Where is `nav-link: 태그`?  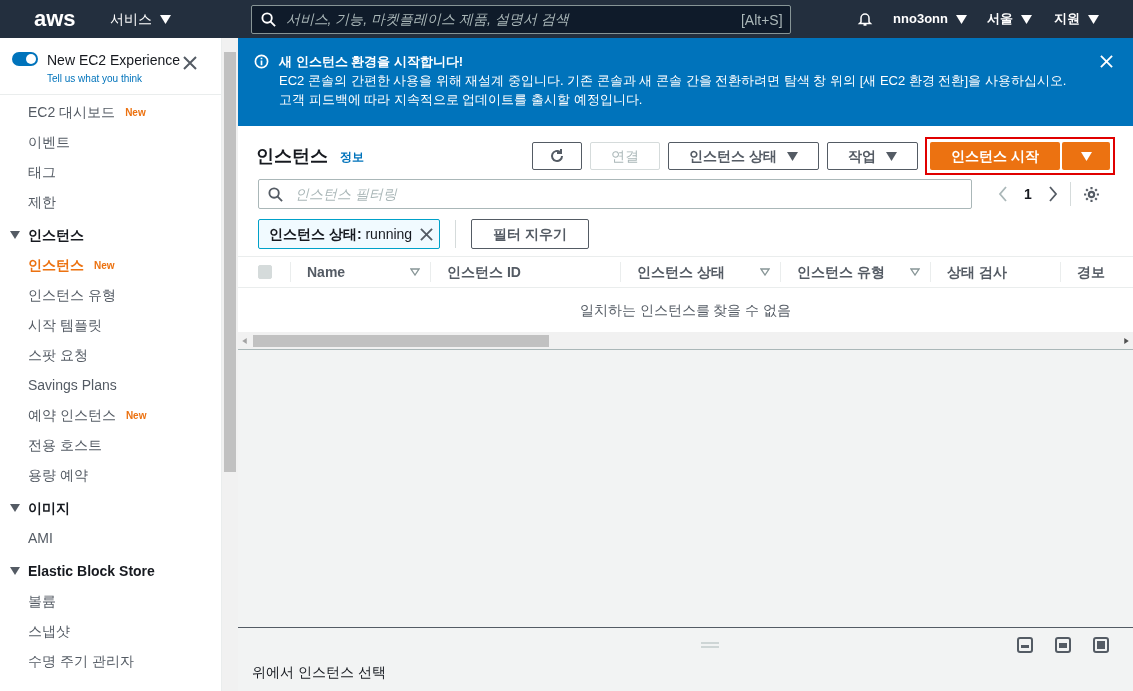
nav-link: 태그 is located at coordinates (42, 172).